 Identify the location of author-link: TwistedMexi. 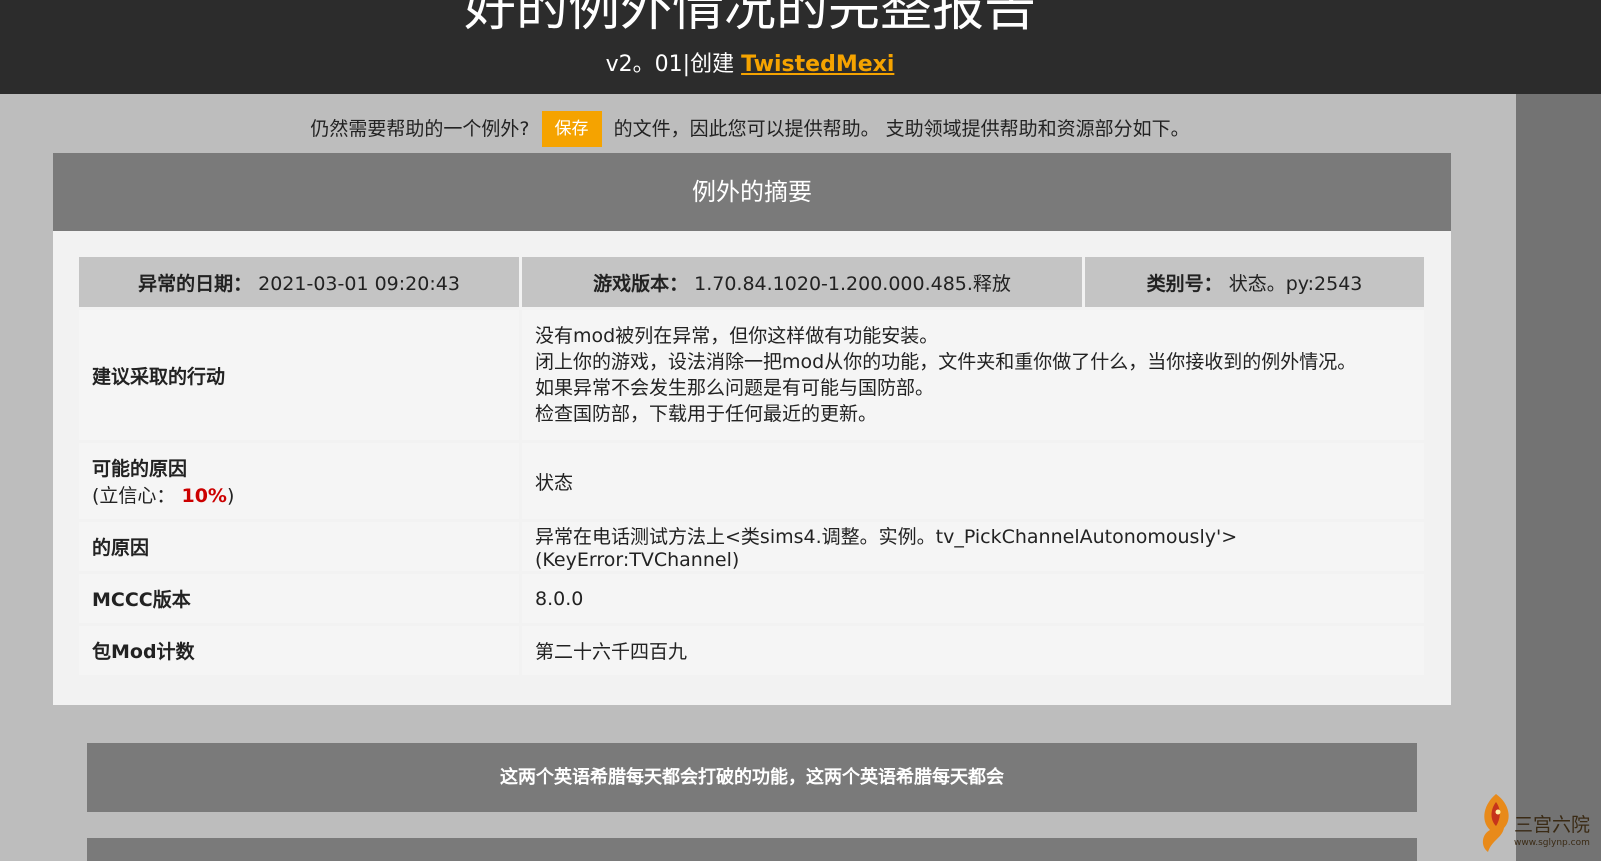
(817, 64).